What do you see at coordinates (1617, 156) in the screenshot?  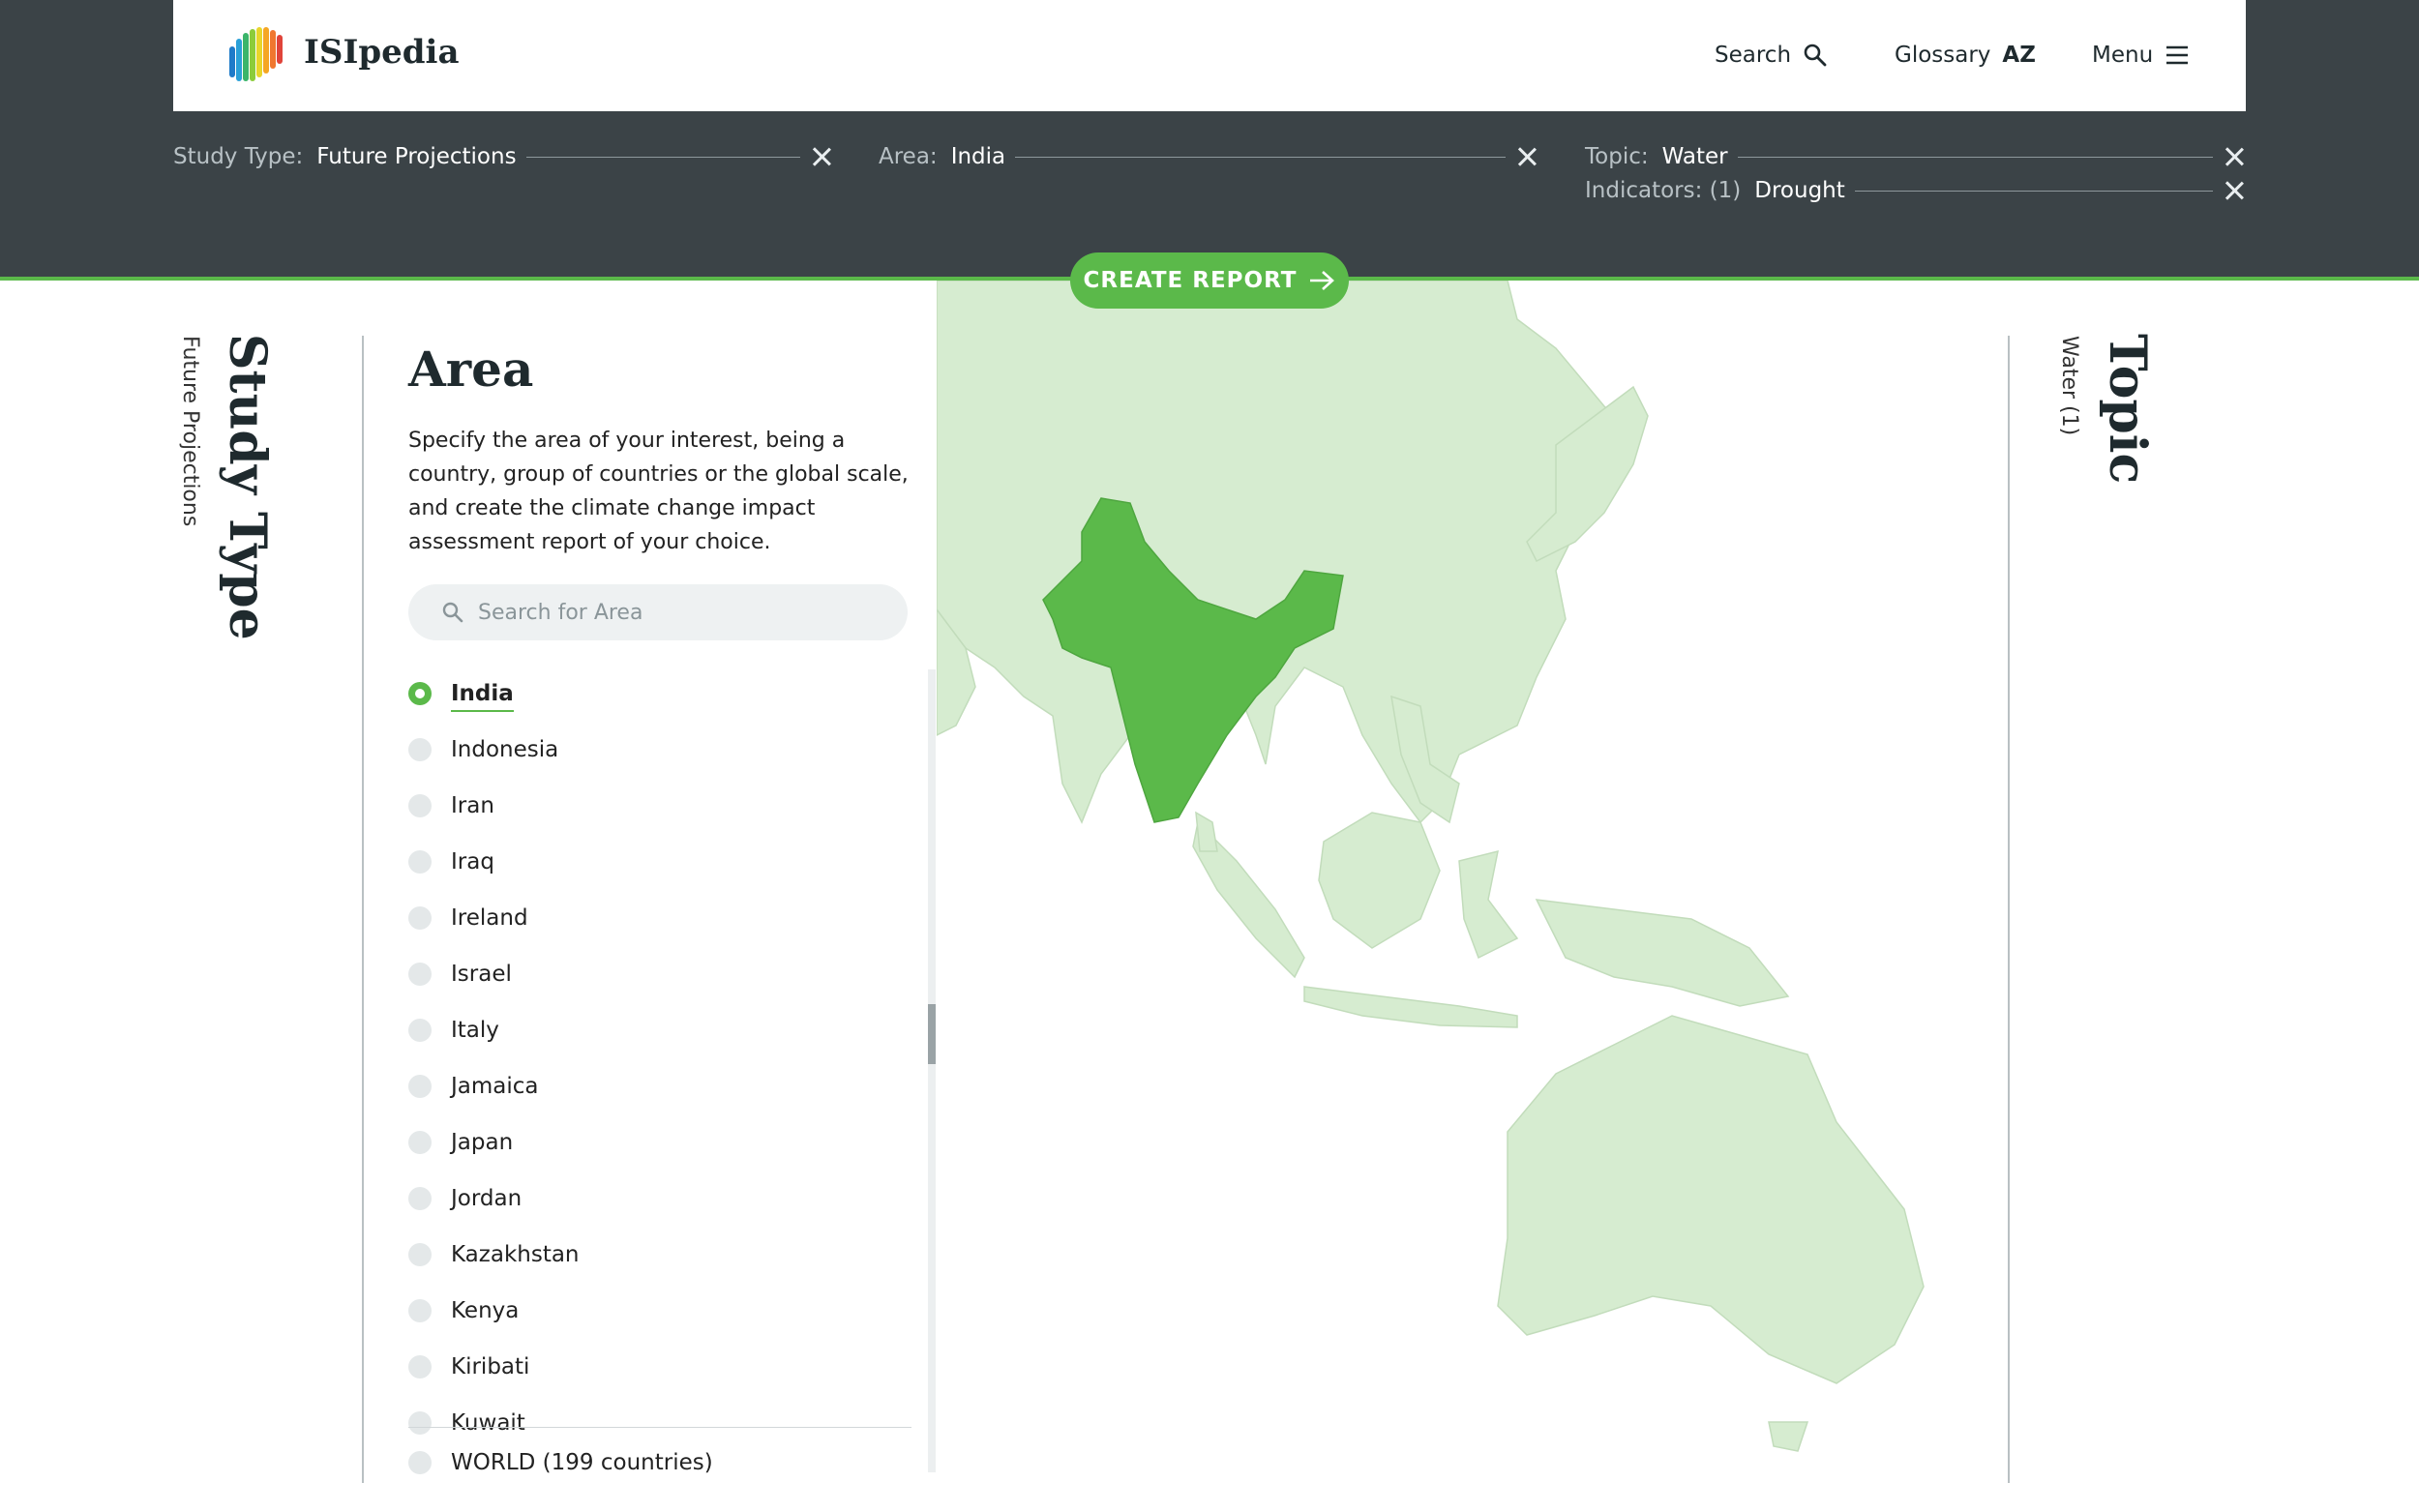 I see `filter-topic-label: Topic:` at bounding box center [1617, 156].